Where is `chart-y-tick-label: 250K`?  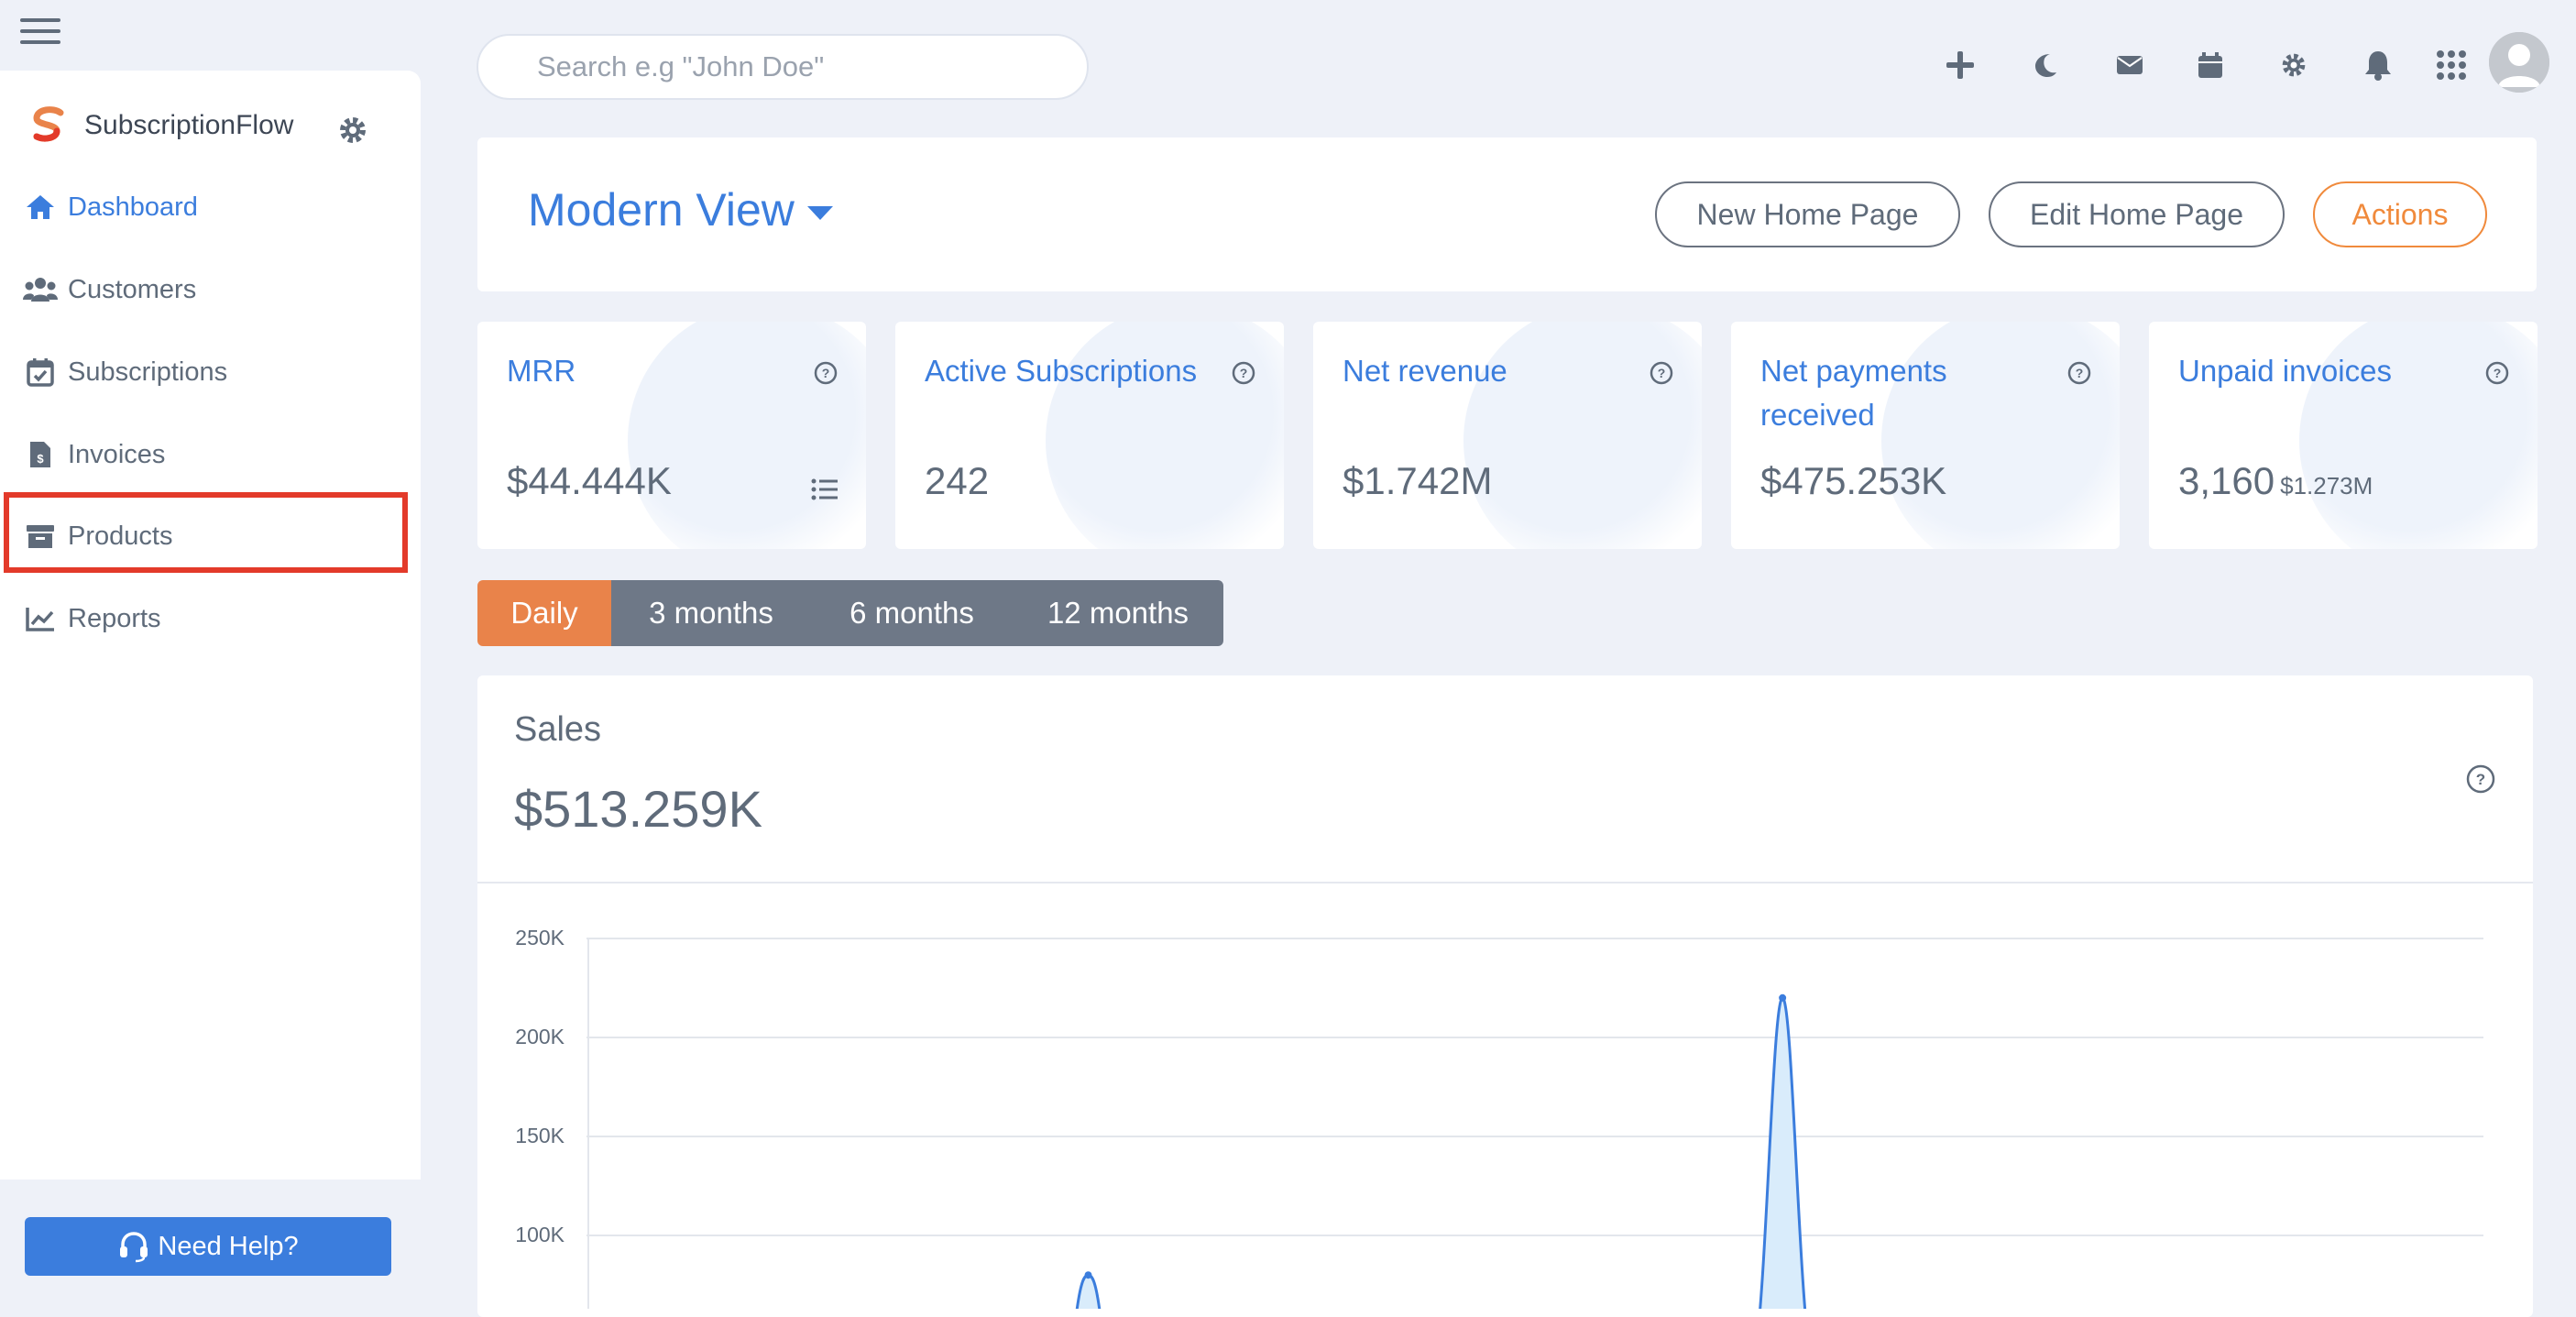 chart-y-tick-label: 250K is located at coordinates (540, 937).